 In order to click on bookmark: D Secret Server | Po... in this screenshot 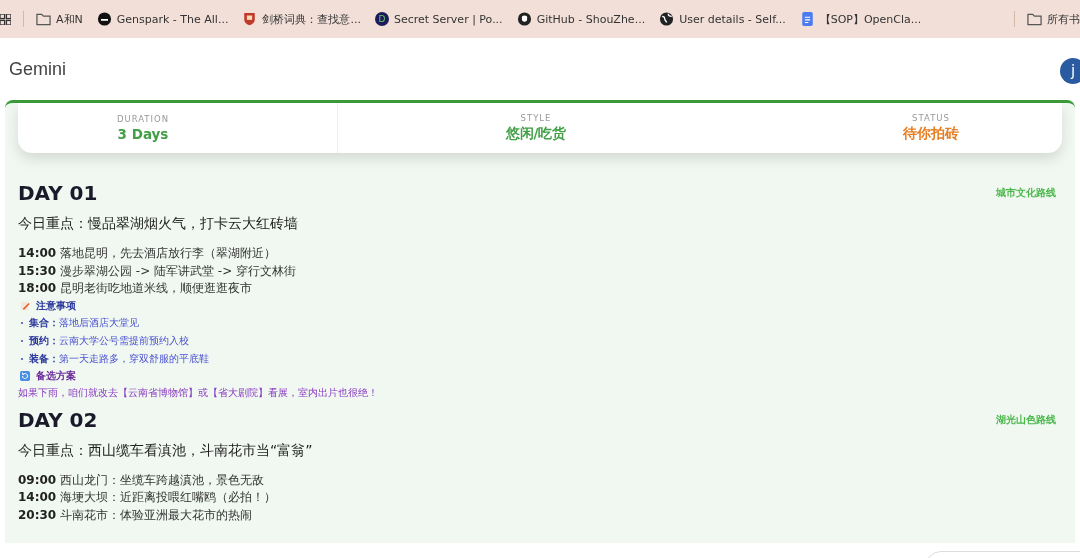, I will do `click(438, 19)`.